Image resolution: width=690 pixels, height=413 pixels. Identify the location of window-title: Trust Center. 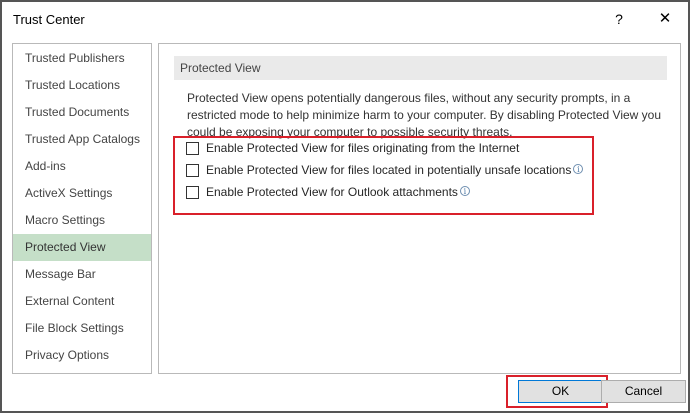
(49, 19).